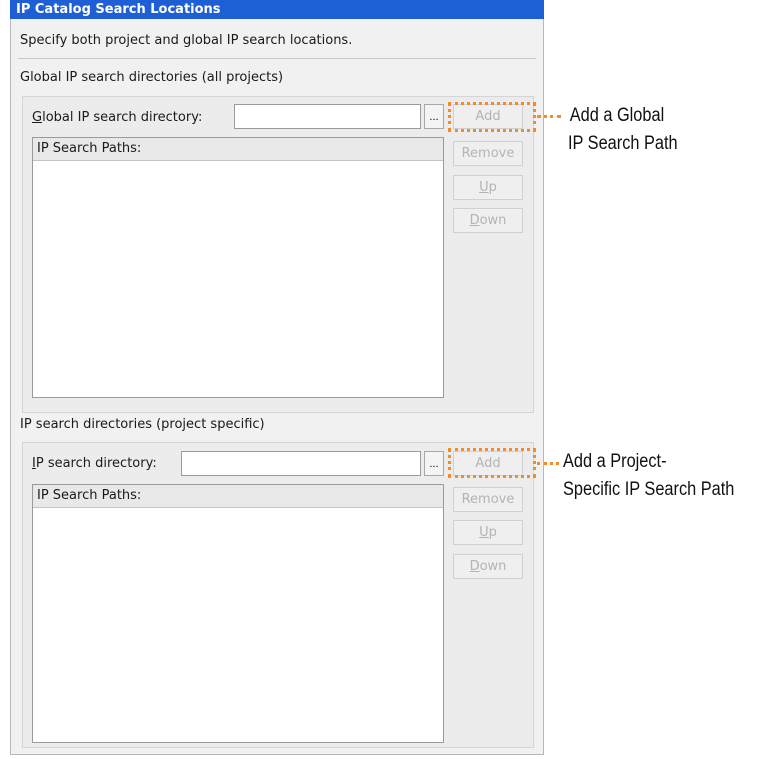 The image size is (757, 759). I want to click on project-add-callout-label: Add a Project- Specific IP Search Path, so click(648, 476).